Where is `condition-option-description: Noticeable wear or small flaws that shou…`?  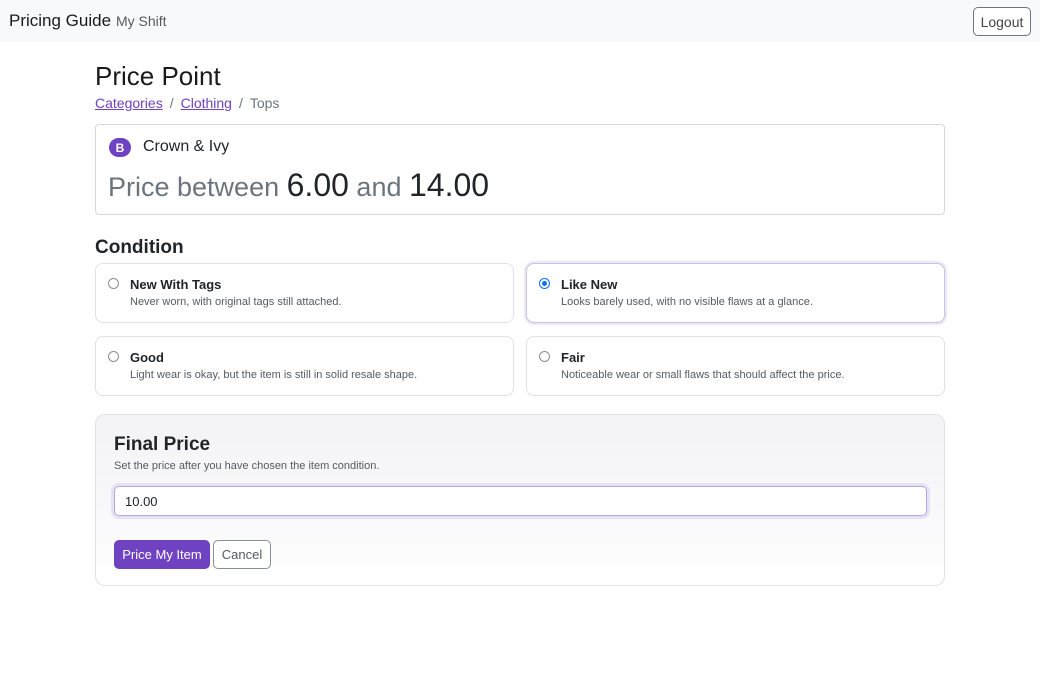 condition-option-description: Noticeable wear or small flaws that shou… is located at coordinates (703, 375).